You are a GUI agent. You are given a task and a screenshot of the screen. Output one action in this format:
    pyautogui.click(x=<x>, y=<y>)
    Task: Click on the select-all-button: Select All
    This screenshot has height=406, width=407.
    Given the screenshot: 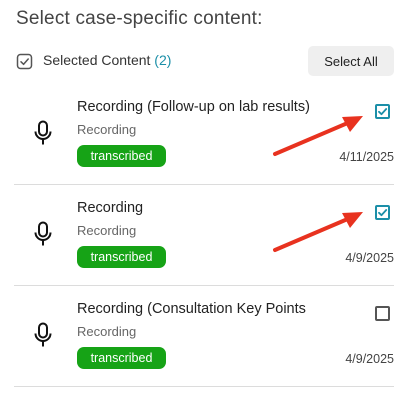 What is the action you would take?
    pyautogui.click(x=351, y=61)
    